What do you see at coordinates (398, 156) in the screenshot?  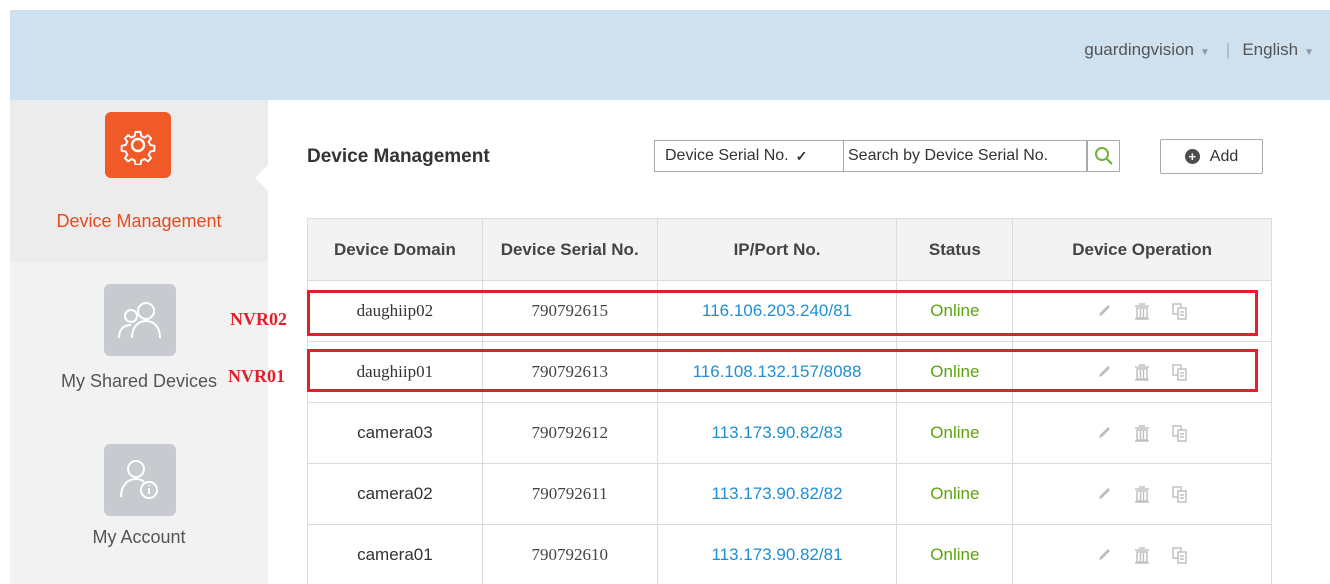 I see `page-title: Device Management` at bounding box center [398, 156].